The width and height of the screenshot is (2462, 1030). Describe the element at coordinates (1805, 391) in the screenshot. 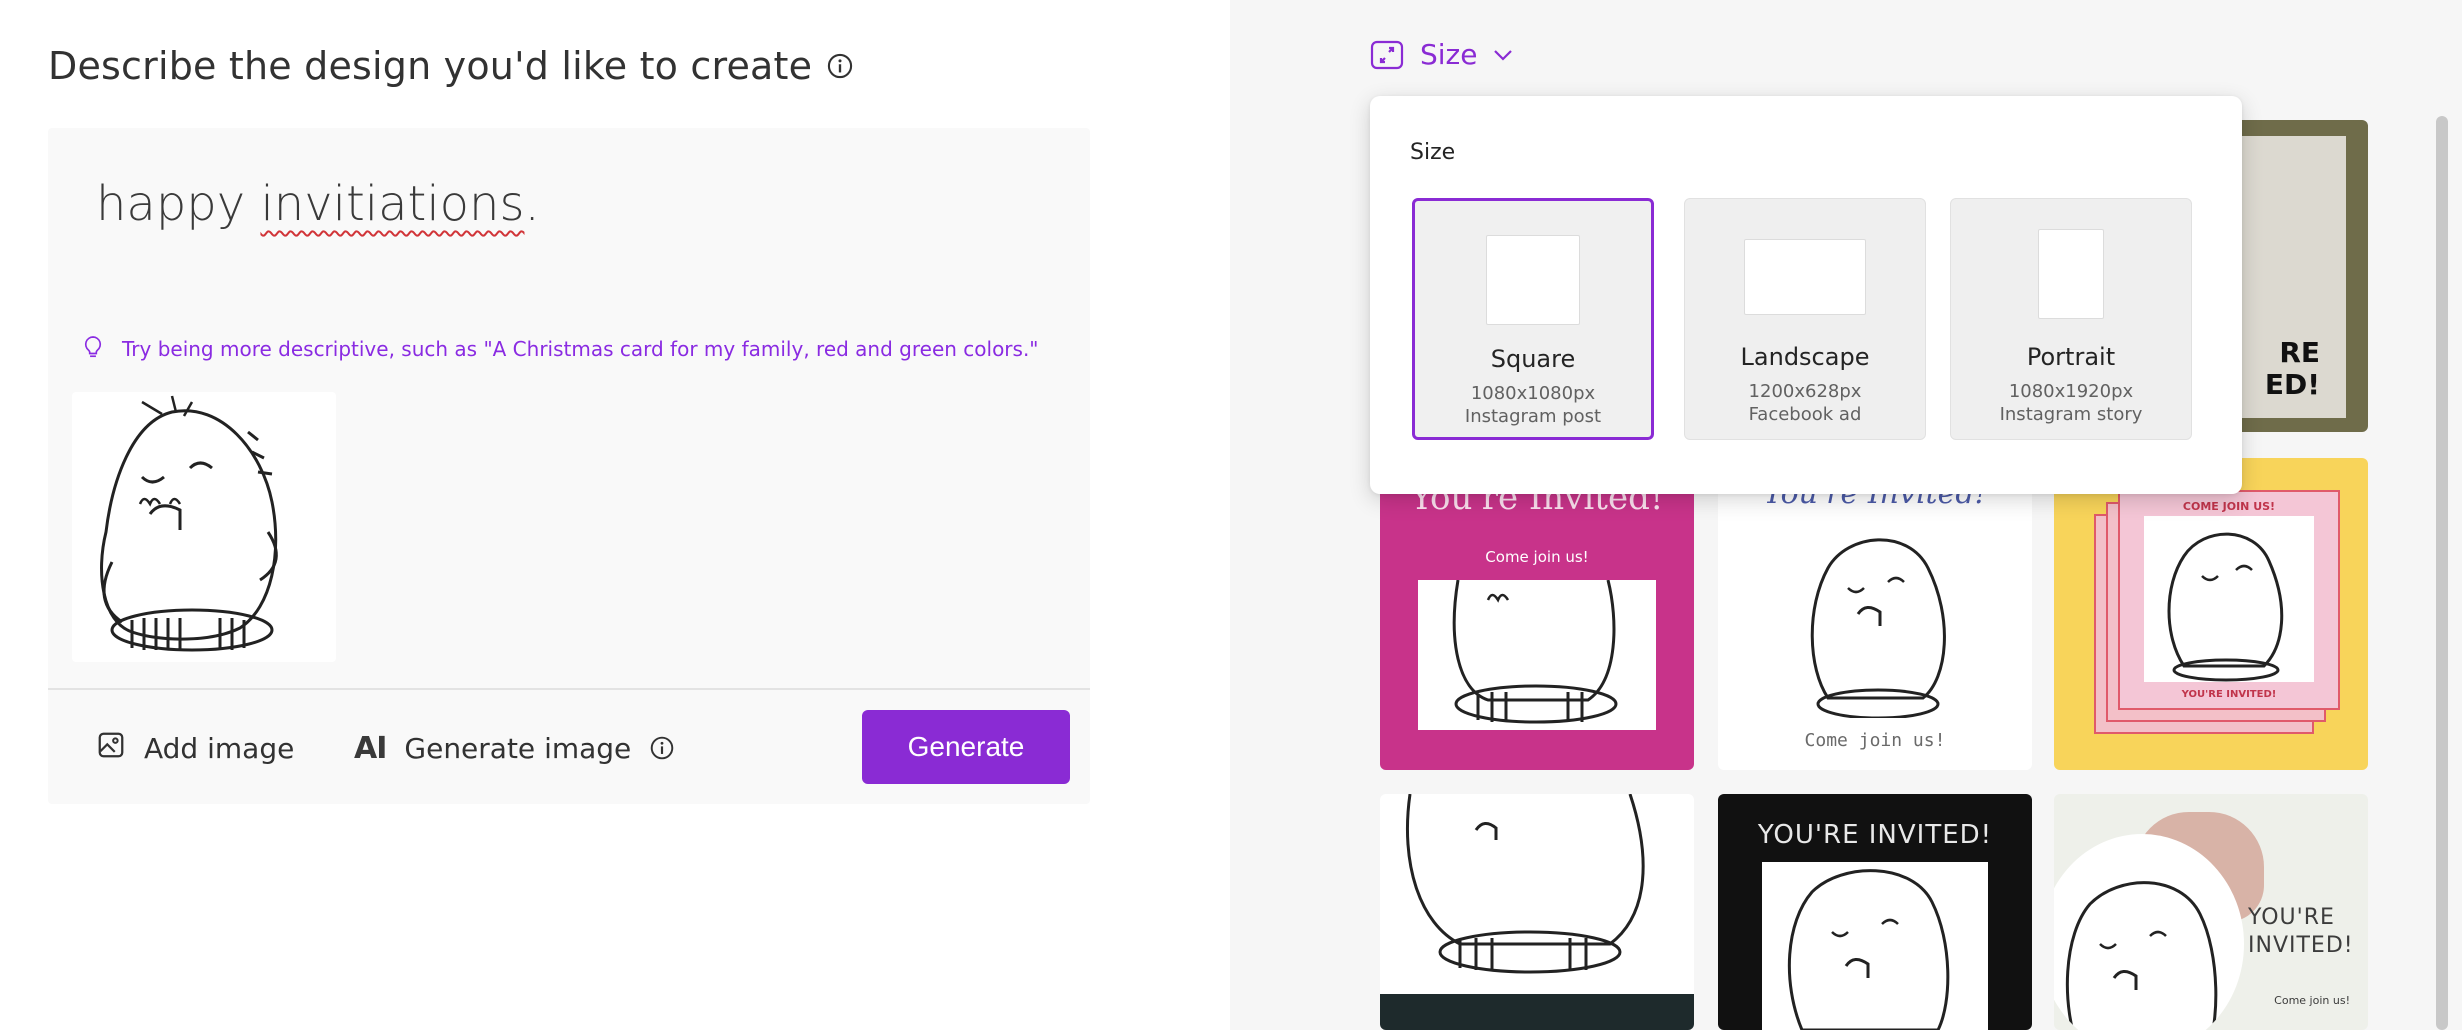

I see `size-option-dimensions: 1200x628px` at that location.